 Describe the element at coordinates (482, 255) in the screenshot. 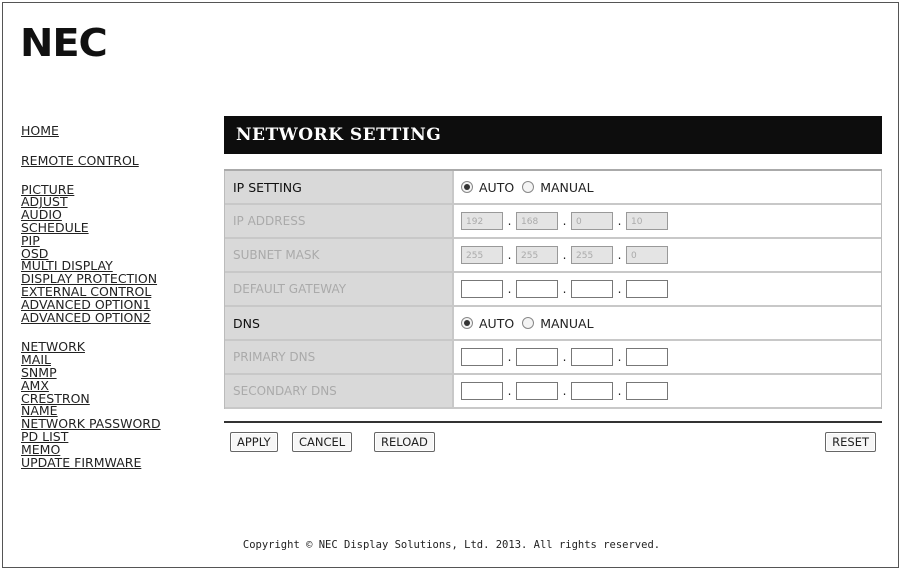

I see `subnet-mask-octet-1: 255` at that location.